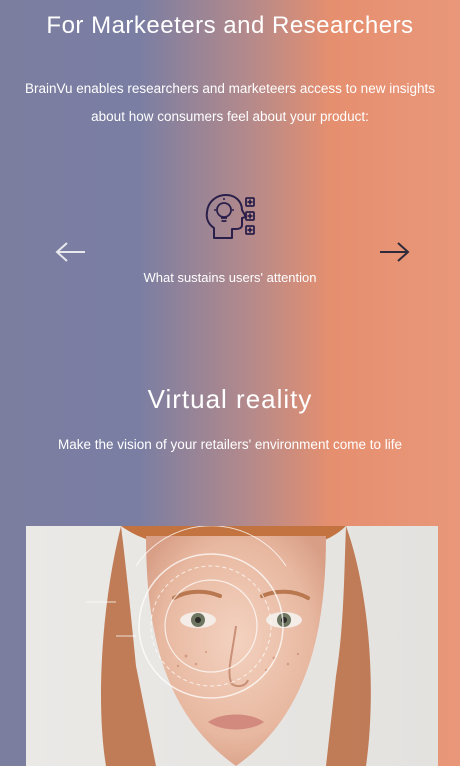 The image size is (460, 766). What do you see at coordinates (230, 25) in the screenshot?
I see `page-title: For Markeeters and Researchers` at bounding box center [230, 25].